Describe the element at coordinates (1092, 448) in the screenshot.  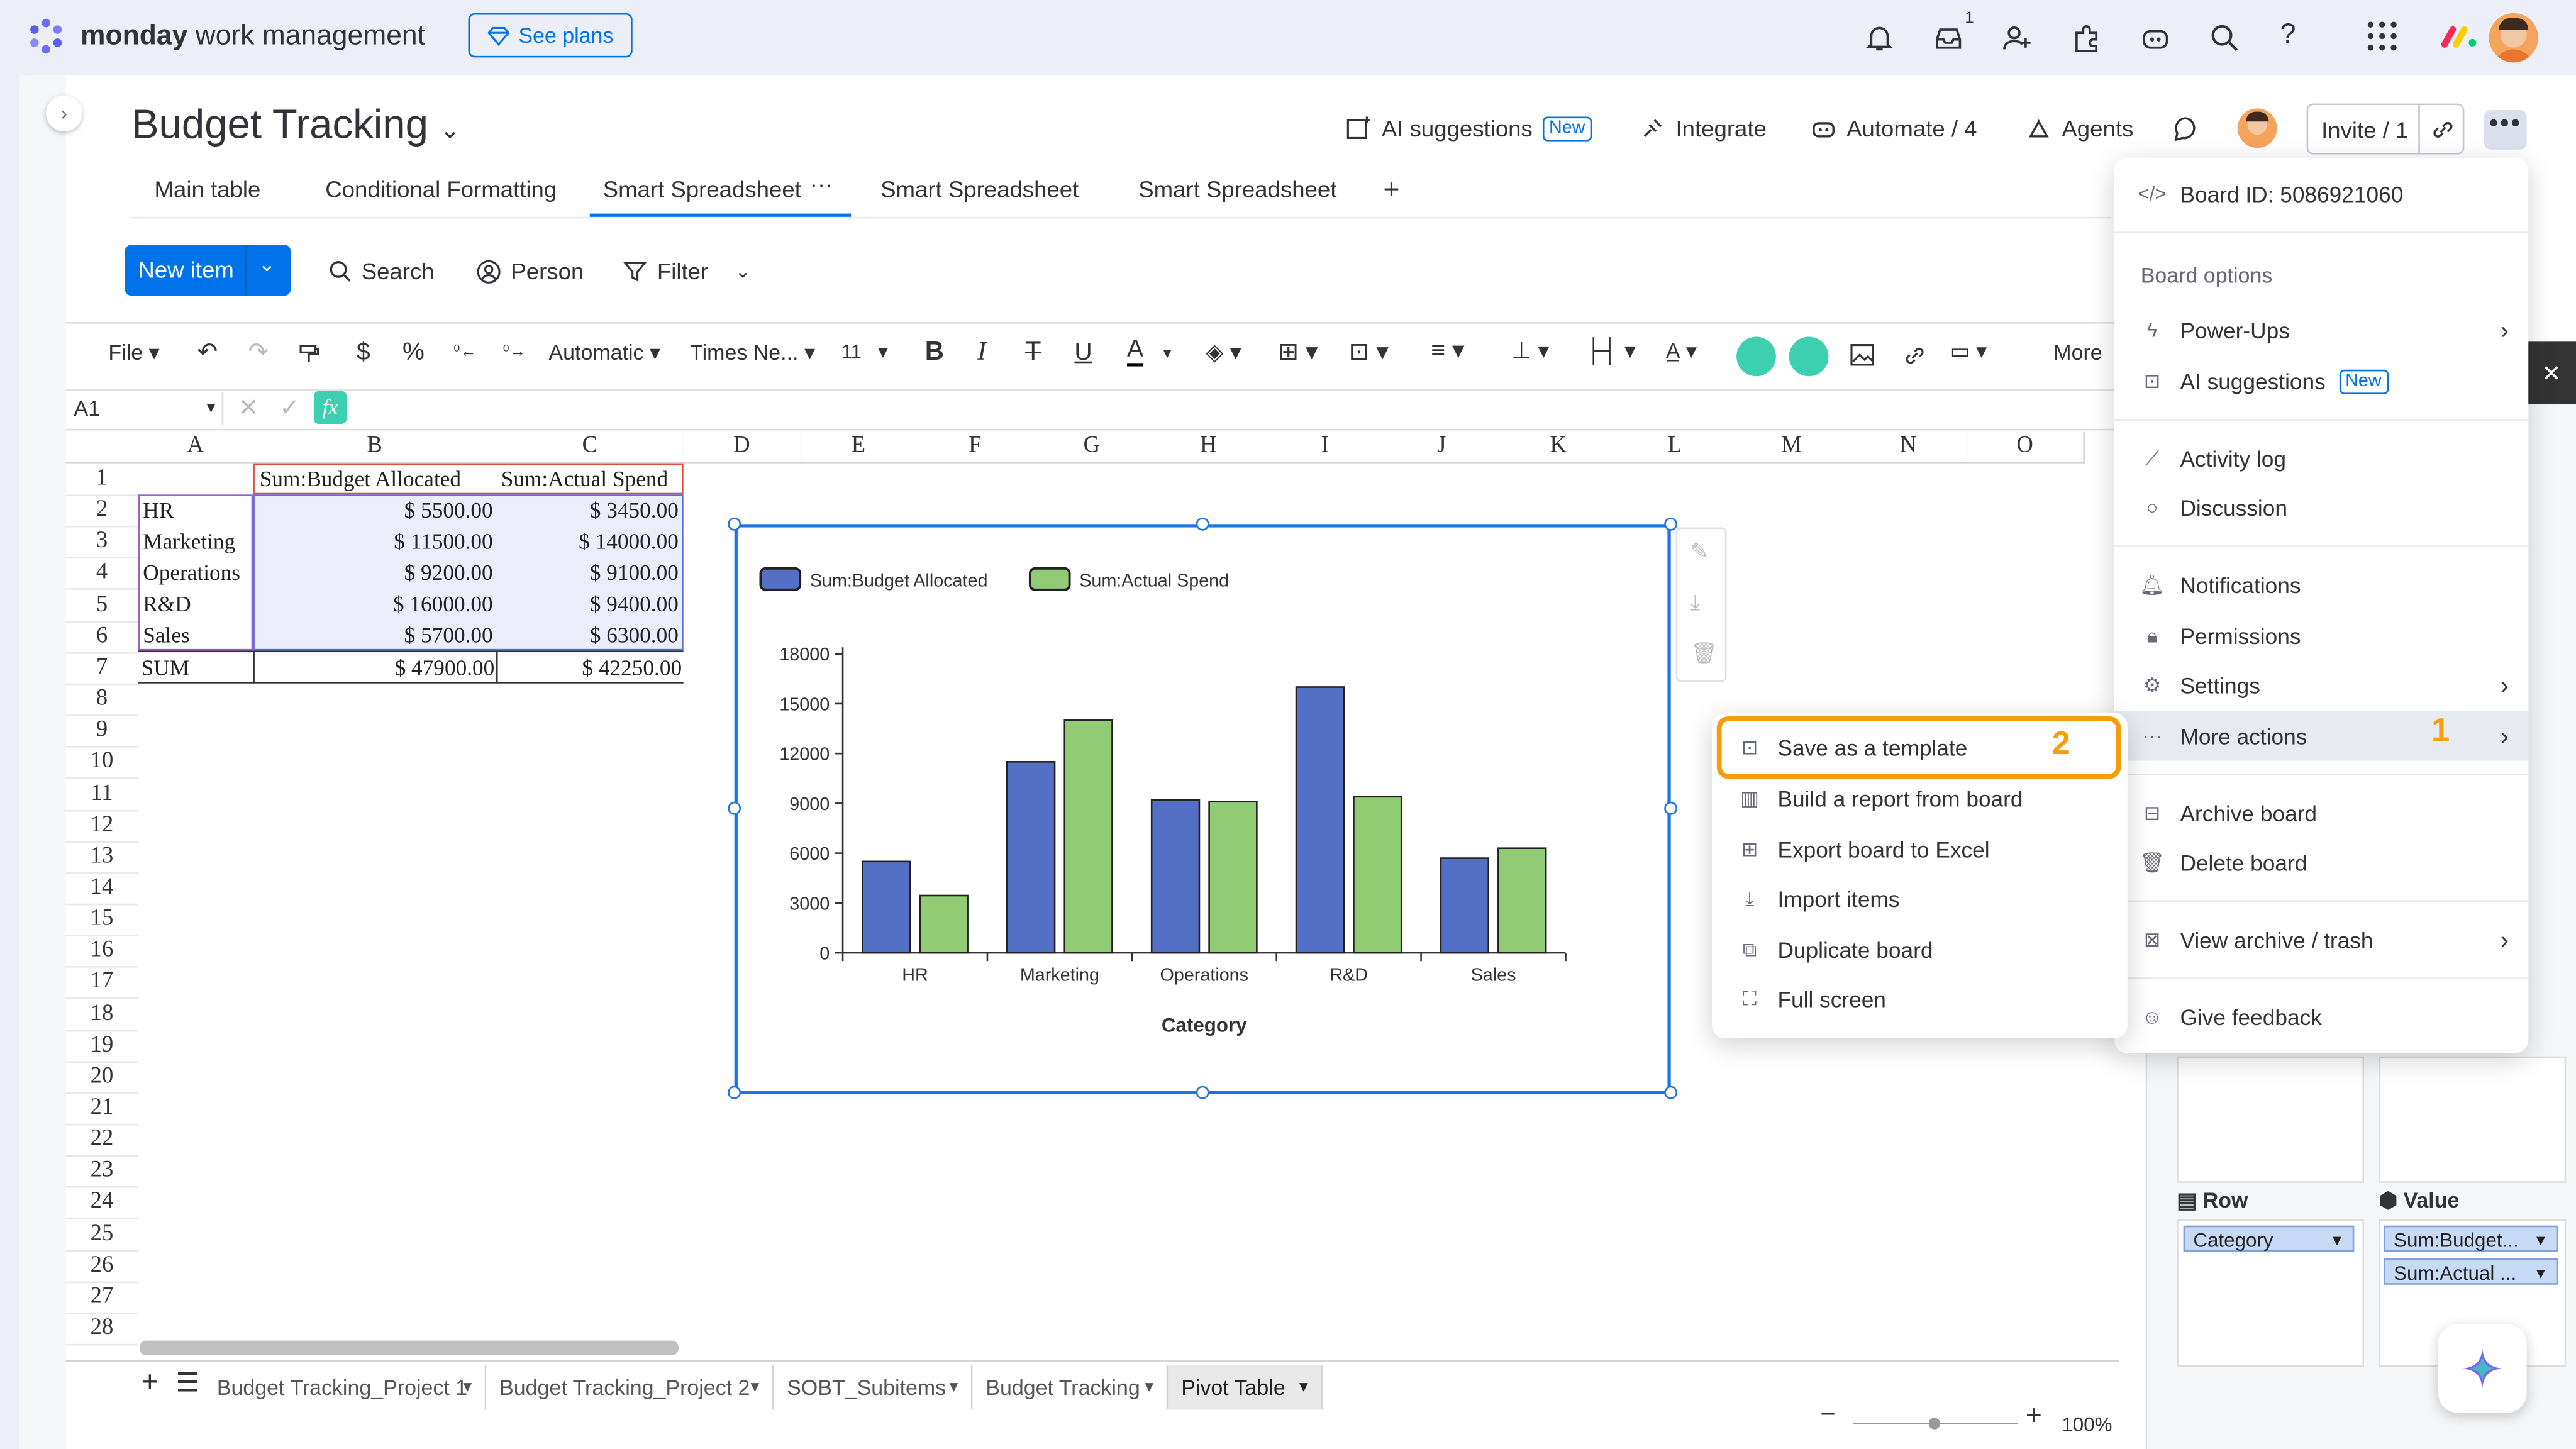
I see `column-header: G` at that location.